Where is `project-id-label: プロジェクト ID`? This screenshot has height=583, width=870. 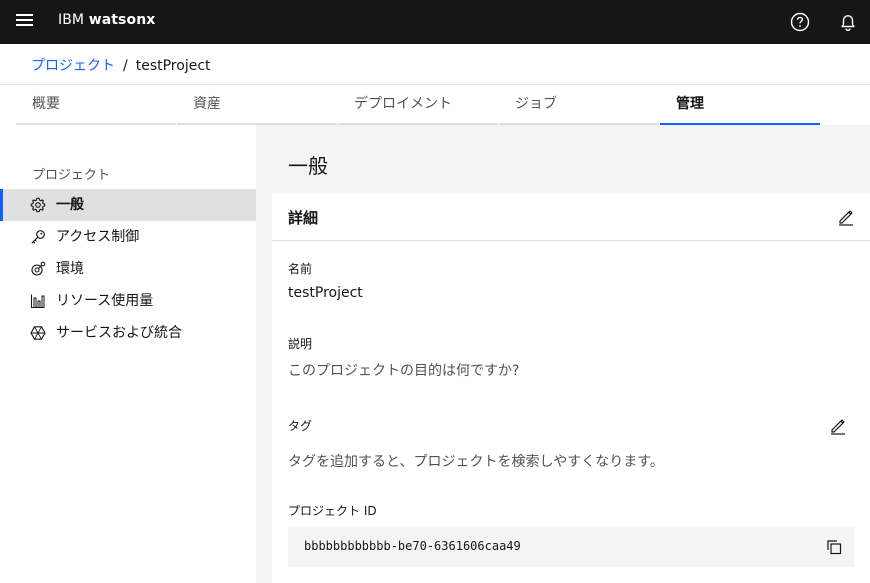
project-id-label: プロジェクト ID is located at coordinates (332, 511).